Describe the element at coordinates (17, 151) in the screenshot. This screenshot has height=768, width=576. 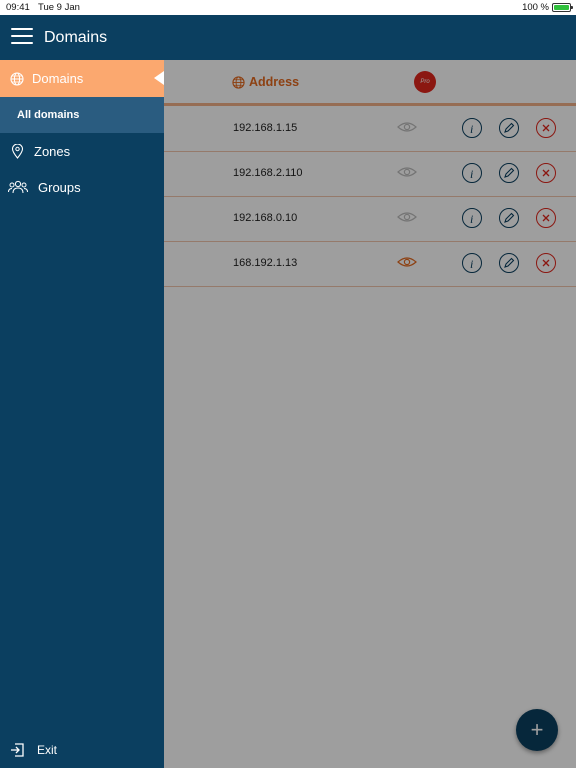
I see `location-pin-icon` at that location.